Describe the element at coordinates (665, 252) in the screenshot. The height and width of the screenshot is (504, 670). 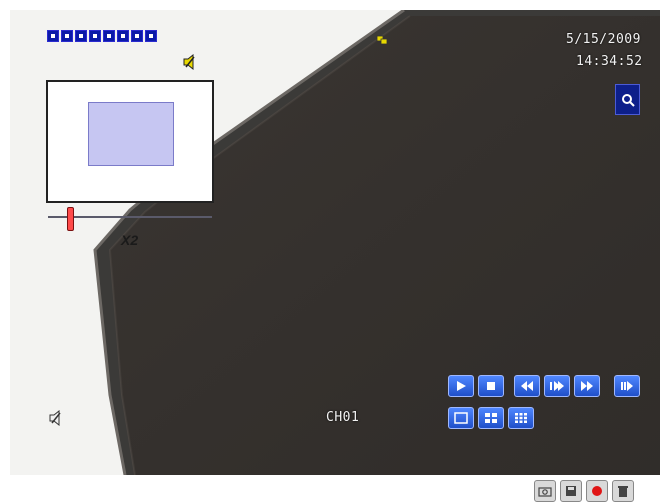
I see `frame-right` at that location.